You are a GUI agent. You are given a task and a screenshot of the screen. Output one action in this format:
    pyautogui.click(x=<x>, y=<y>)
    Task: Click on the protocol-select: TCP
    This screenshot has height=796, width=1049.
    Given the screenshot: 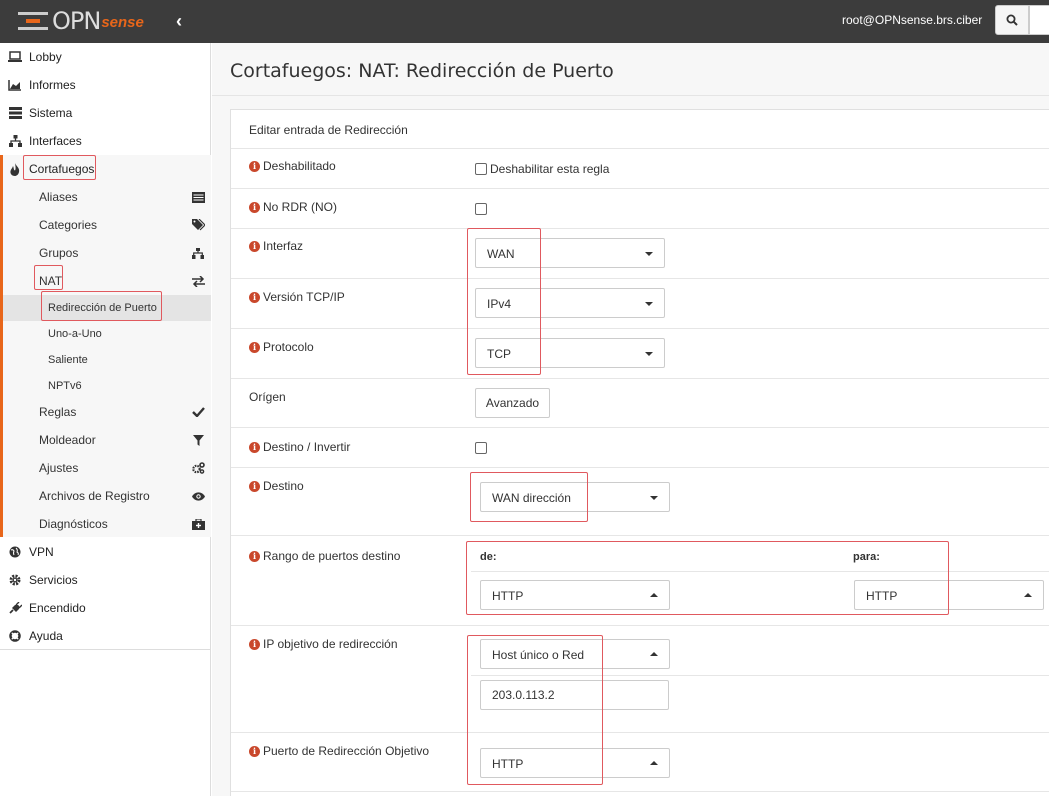 What is the action you would take?
    pyautogui.click(x=570, y=353)
    